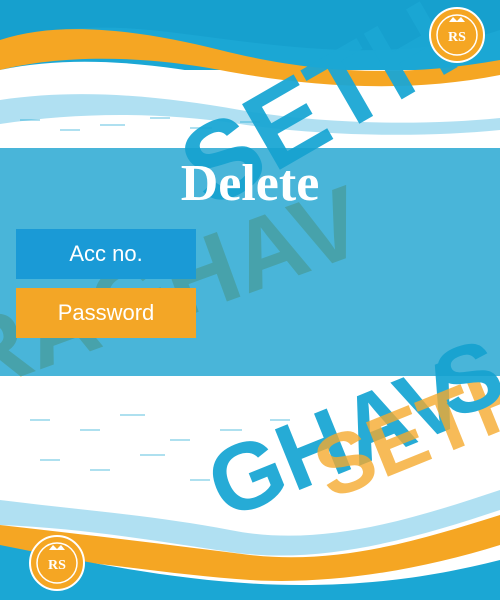  I want to click on account-number-field: Acc no., so click(106, 254).